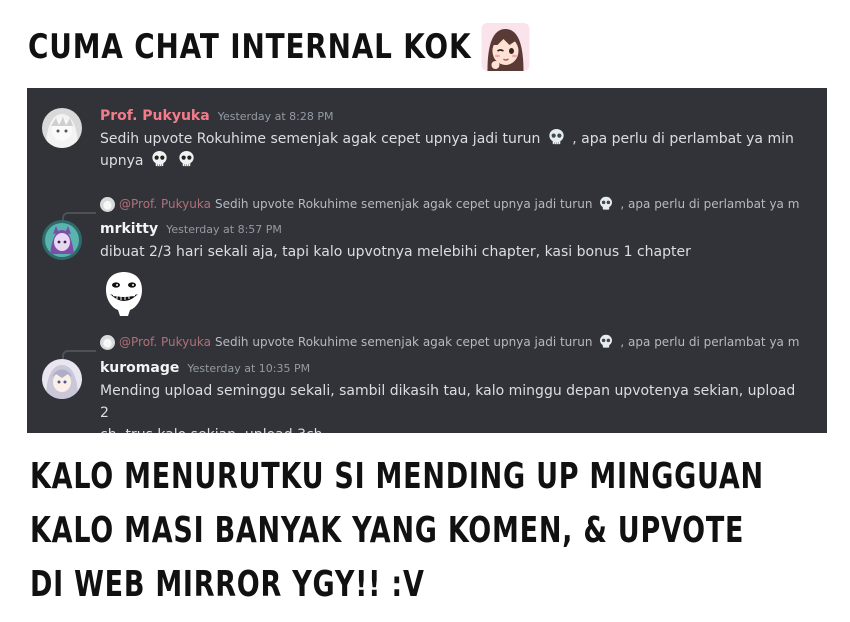 This screenshot has width=850, height=622. Describe the element at coordinates (62, 128) in the screenshot. I see `avatar-prof-pukyuka` at that location.